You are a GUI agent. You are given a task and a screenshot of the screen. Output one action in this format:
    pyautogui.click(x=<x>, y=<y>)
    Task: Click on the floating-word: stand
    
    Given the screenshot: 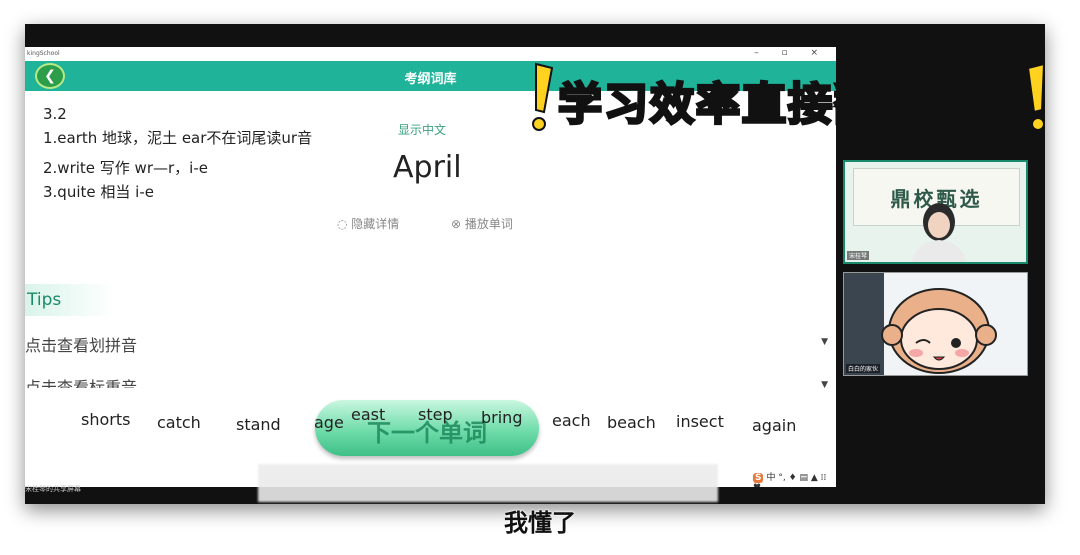 What is the action you would take?
    pyautogui.click(x=258, y=424)
    